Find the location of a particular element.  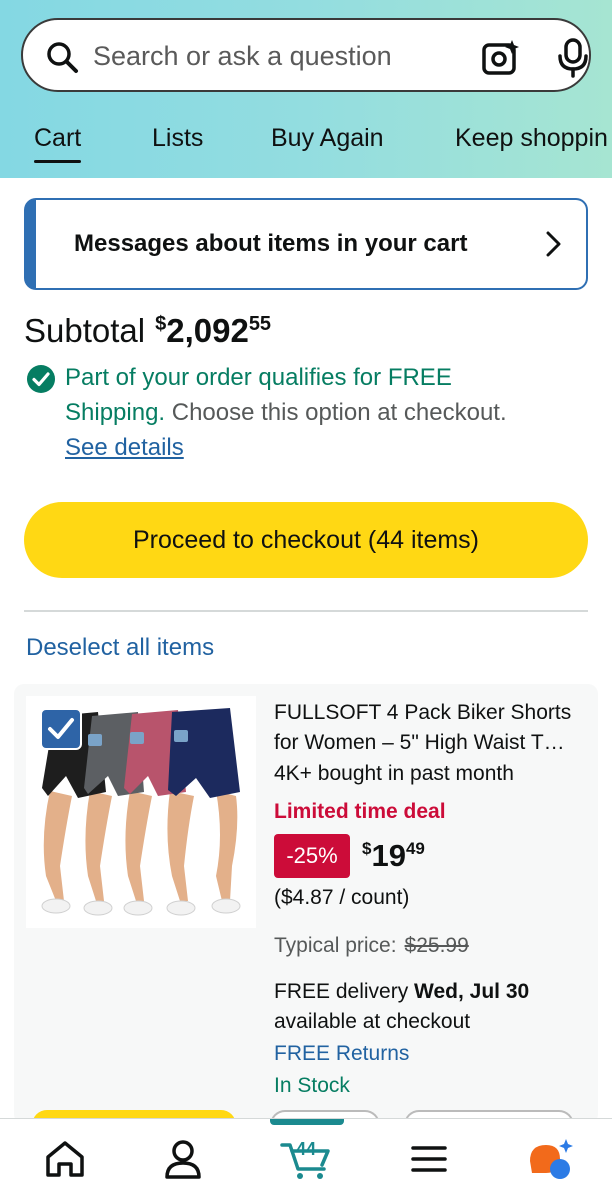

search-bar is located at coordinates (306, 55).